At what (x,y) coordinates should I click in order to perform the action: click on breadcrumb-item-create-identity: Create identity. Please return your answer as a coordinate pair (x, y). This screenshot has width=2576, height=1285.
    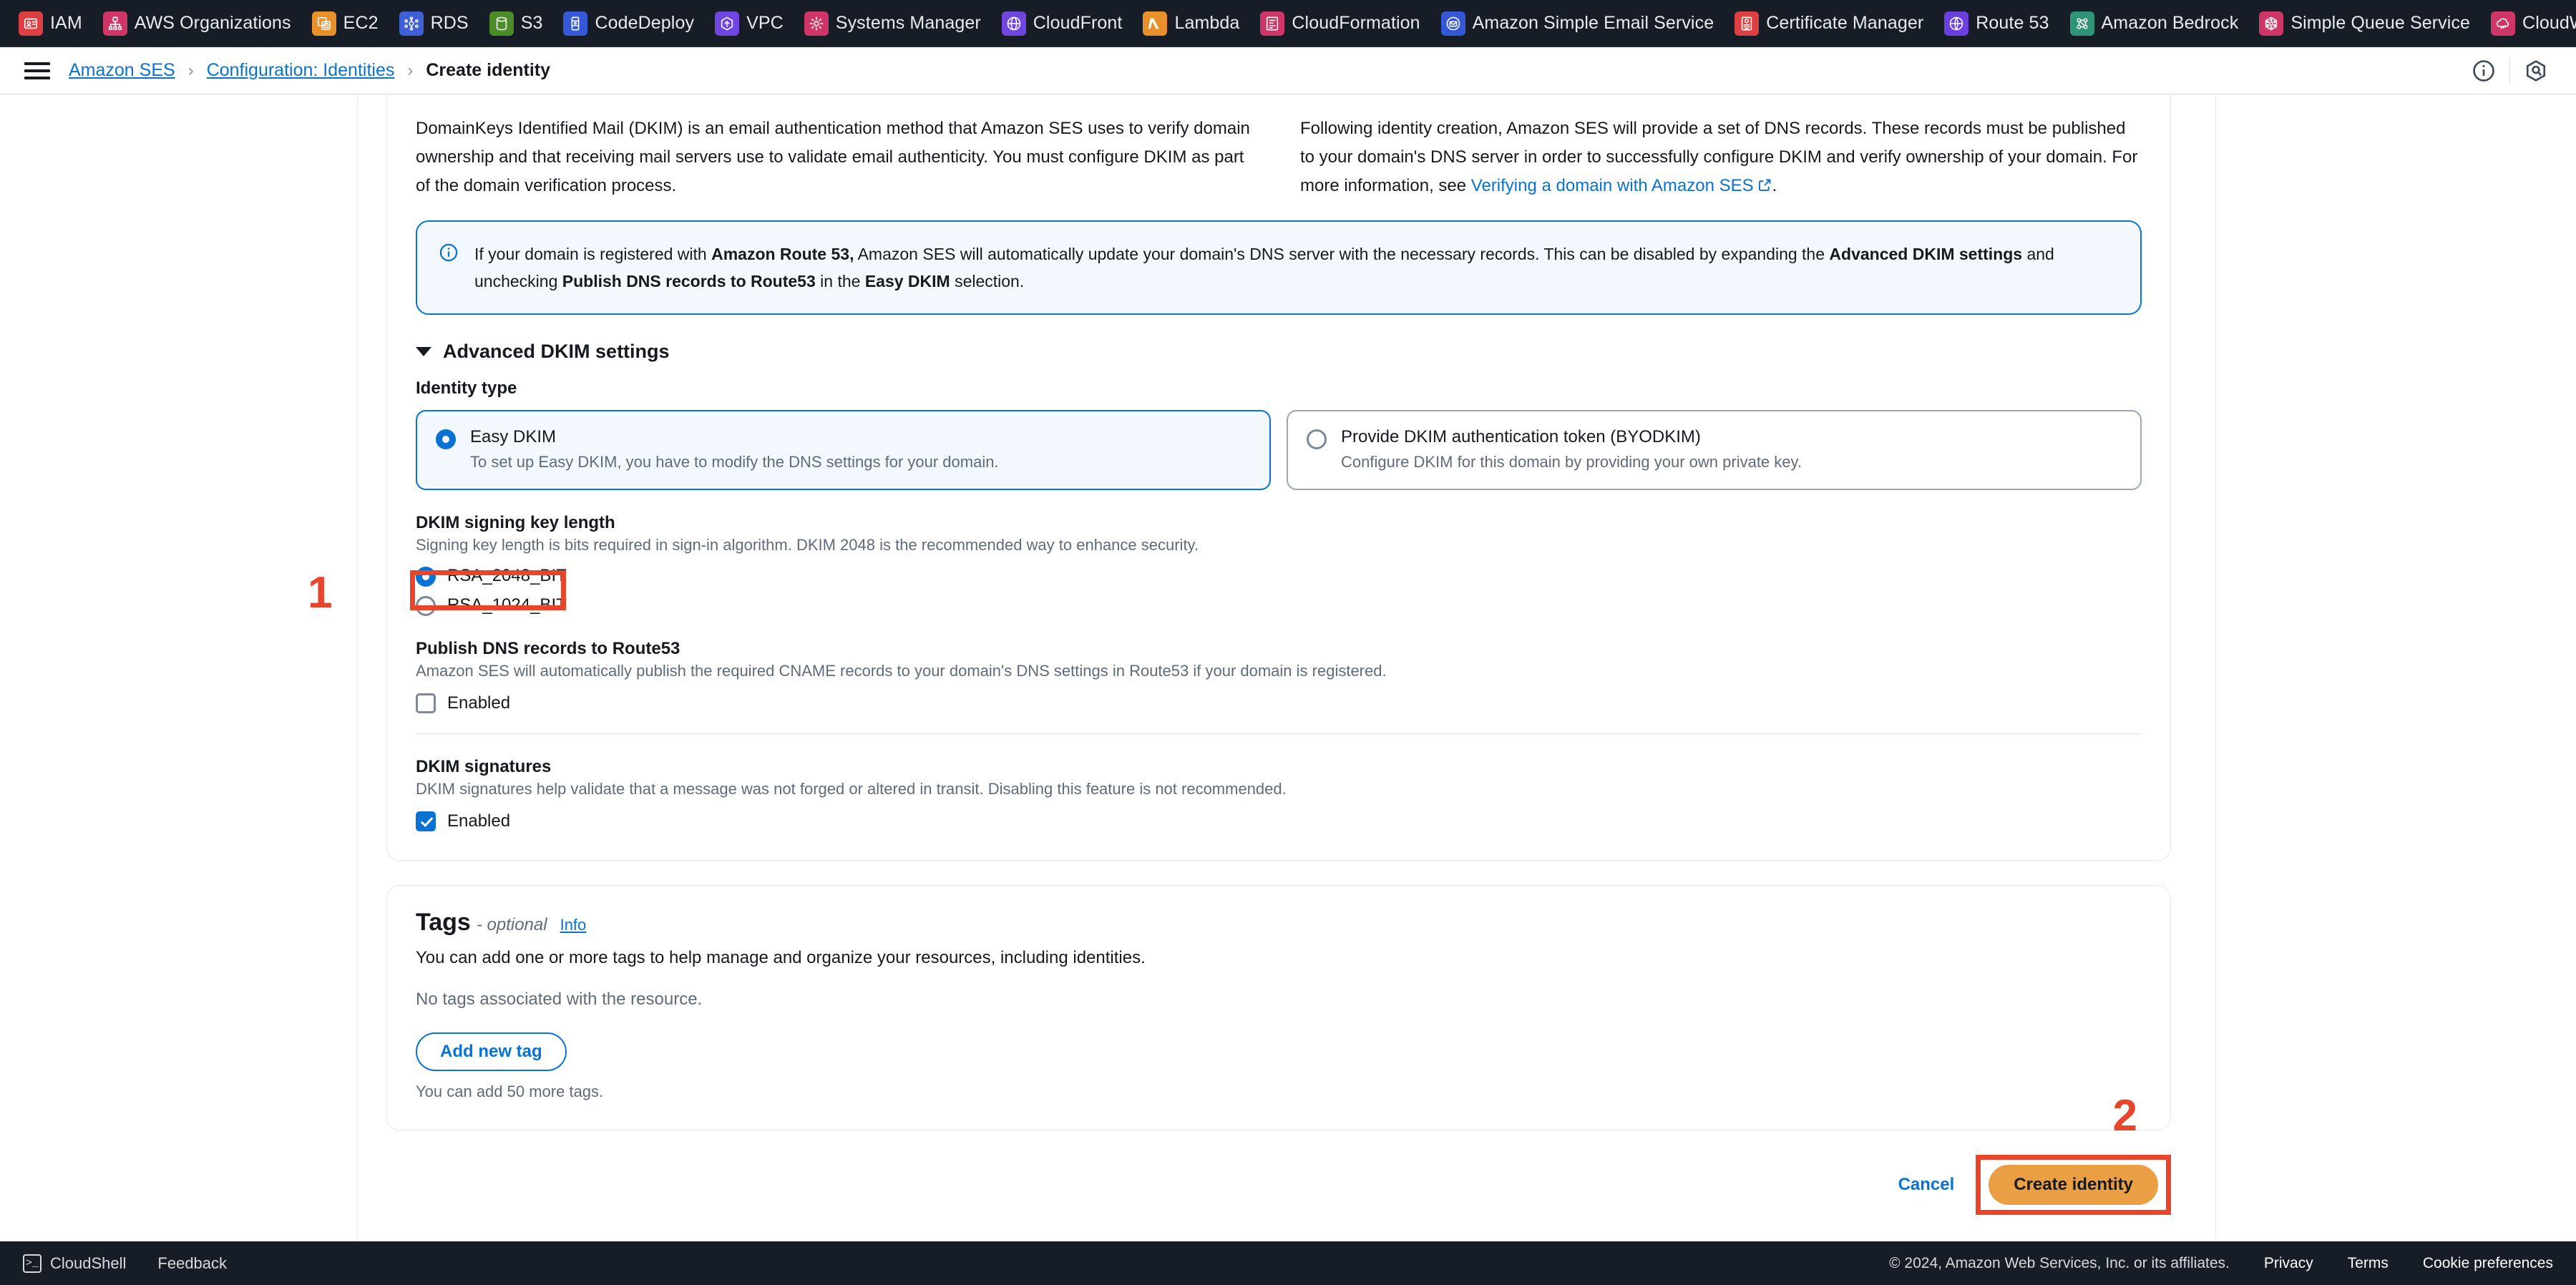
    Looking at the image, I should click on (488, 70).